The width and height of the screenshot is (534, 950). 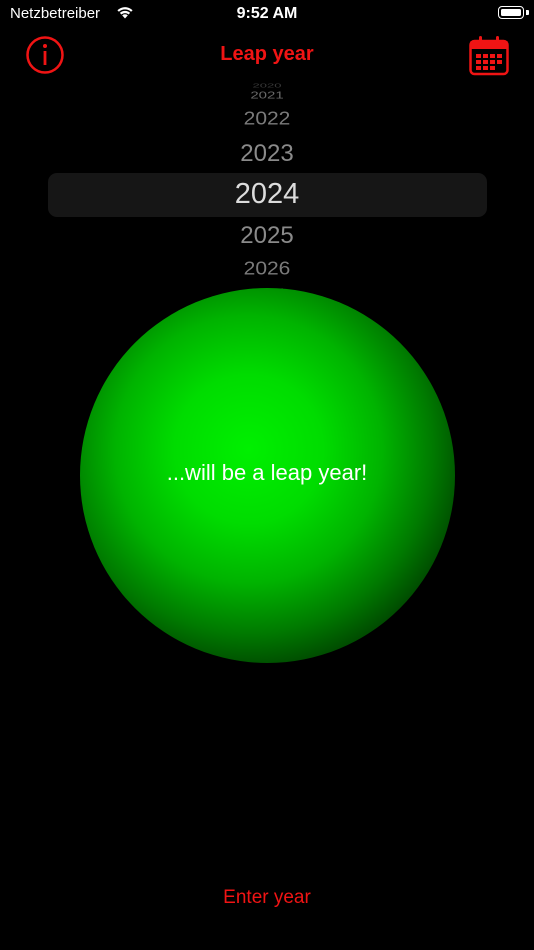 I want to click on page-title: Leap year, so click(x=267, y=54).